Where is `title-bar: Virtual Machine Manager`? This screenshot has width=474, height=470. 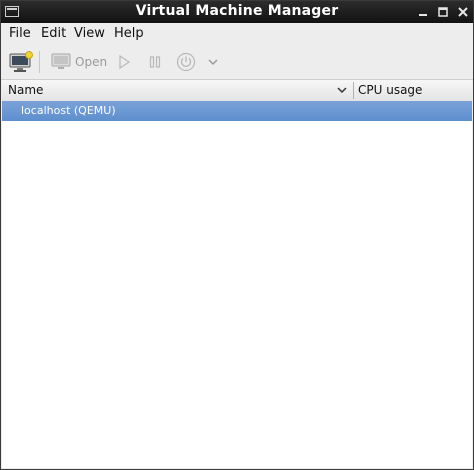 title-bar: Virtual Machine Manager is located at coordinates (237, 12).